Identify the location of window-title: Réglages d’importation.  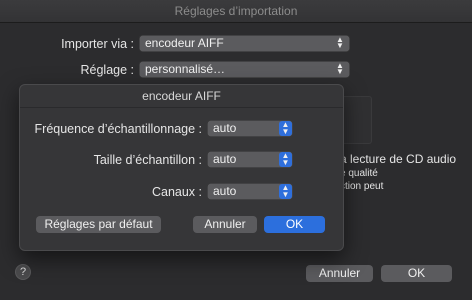
(236, 11).